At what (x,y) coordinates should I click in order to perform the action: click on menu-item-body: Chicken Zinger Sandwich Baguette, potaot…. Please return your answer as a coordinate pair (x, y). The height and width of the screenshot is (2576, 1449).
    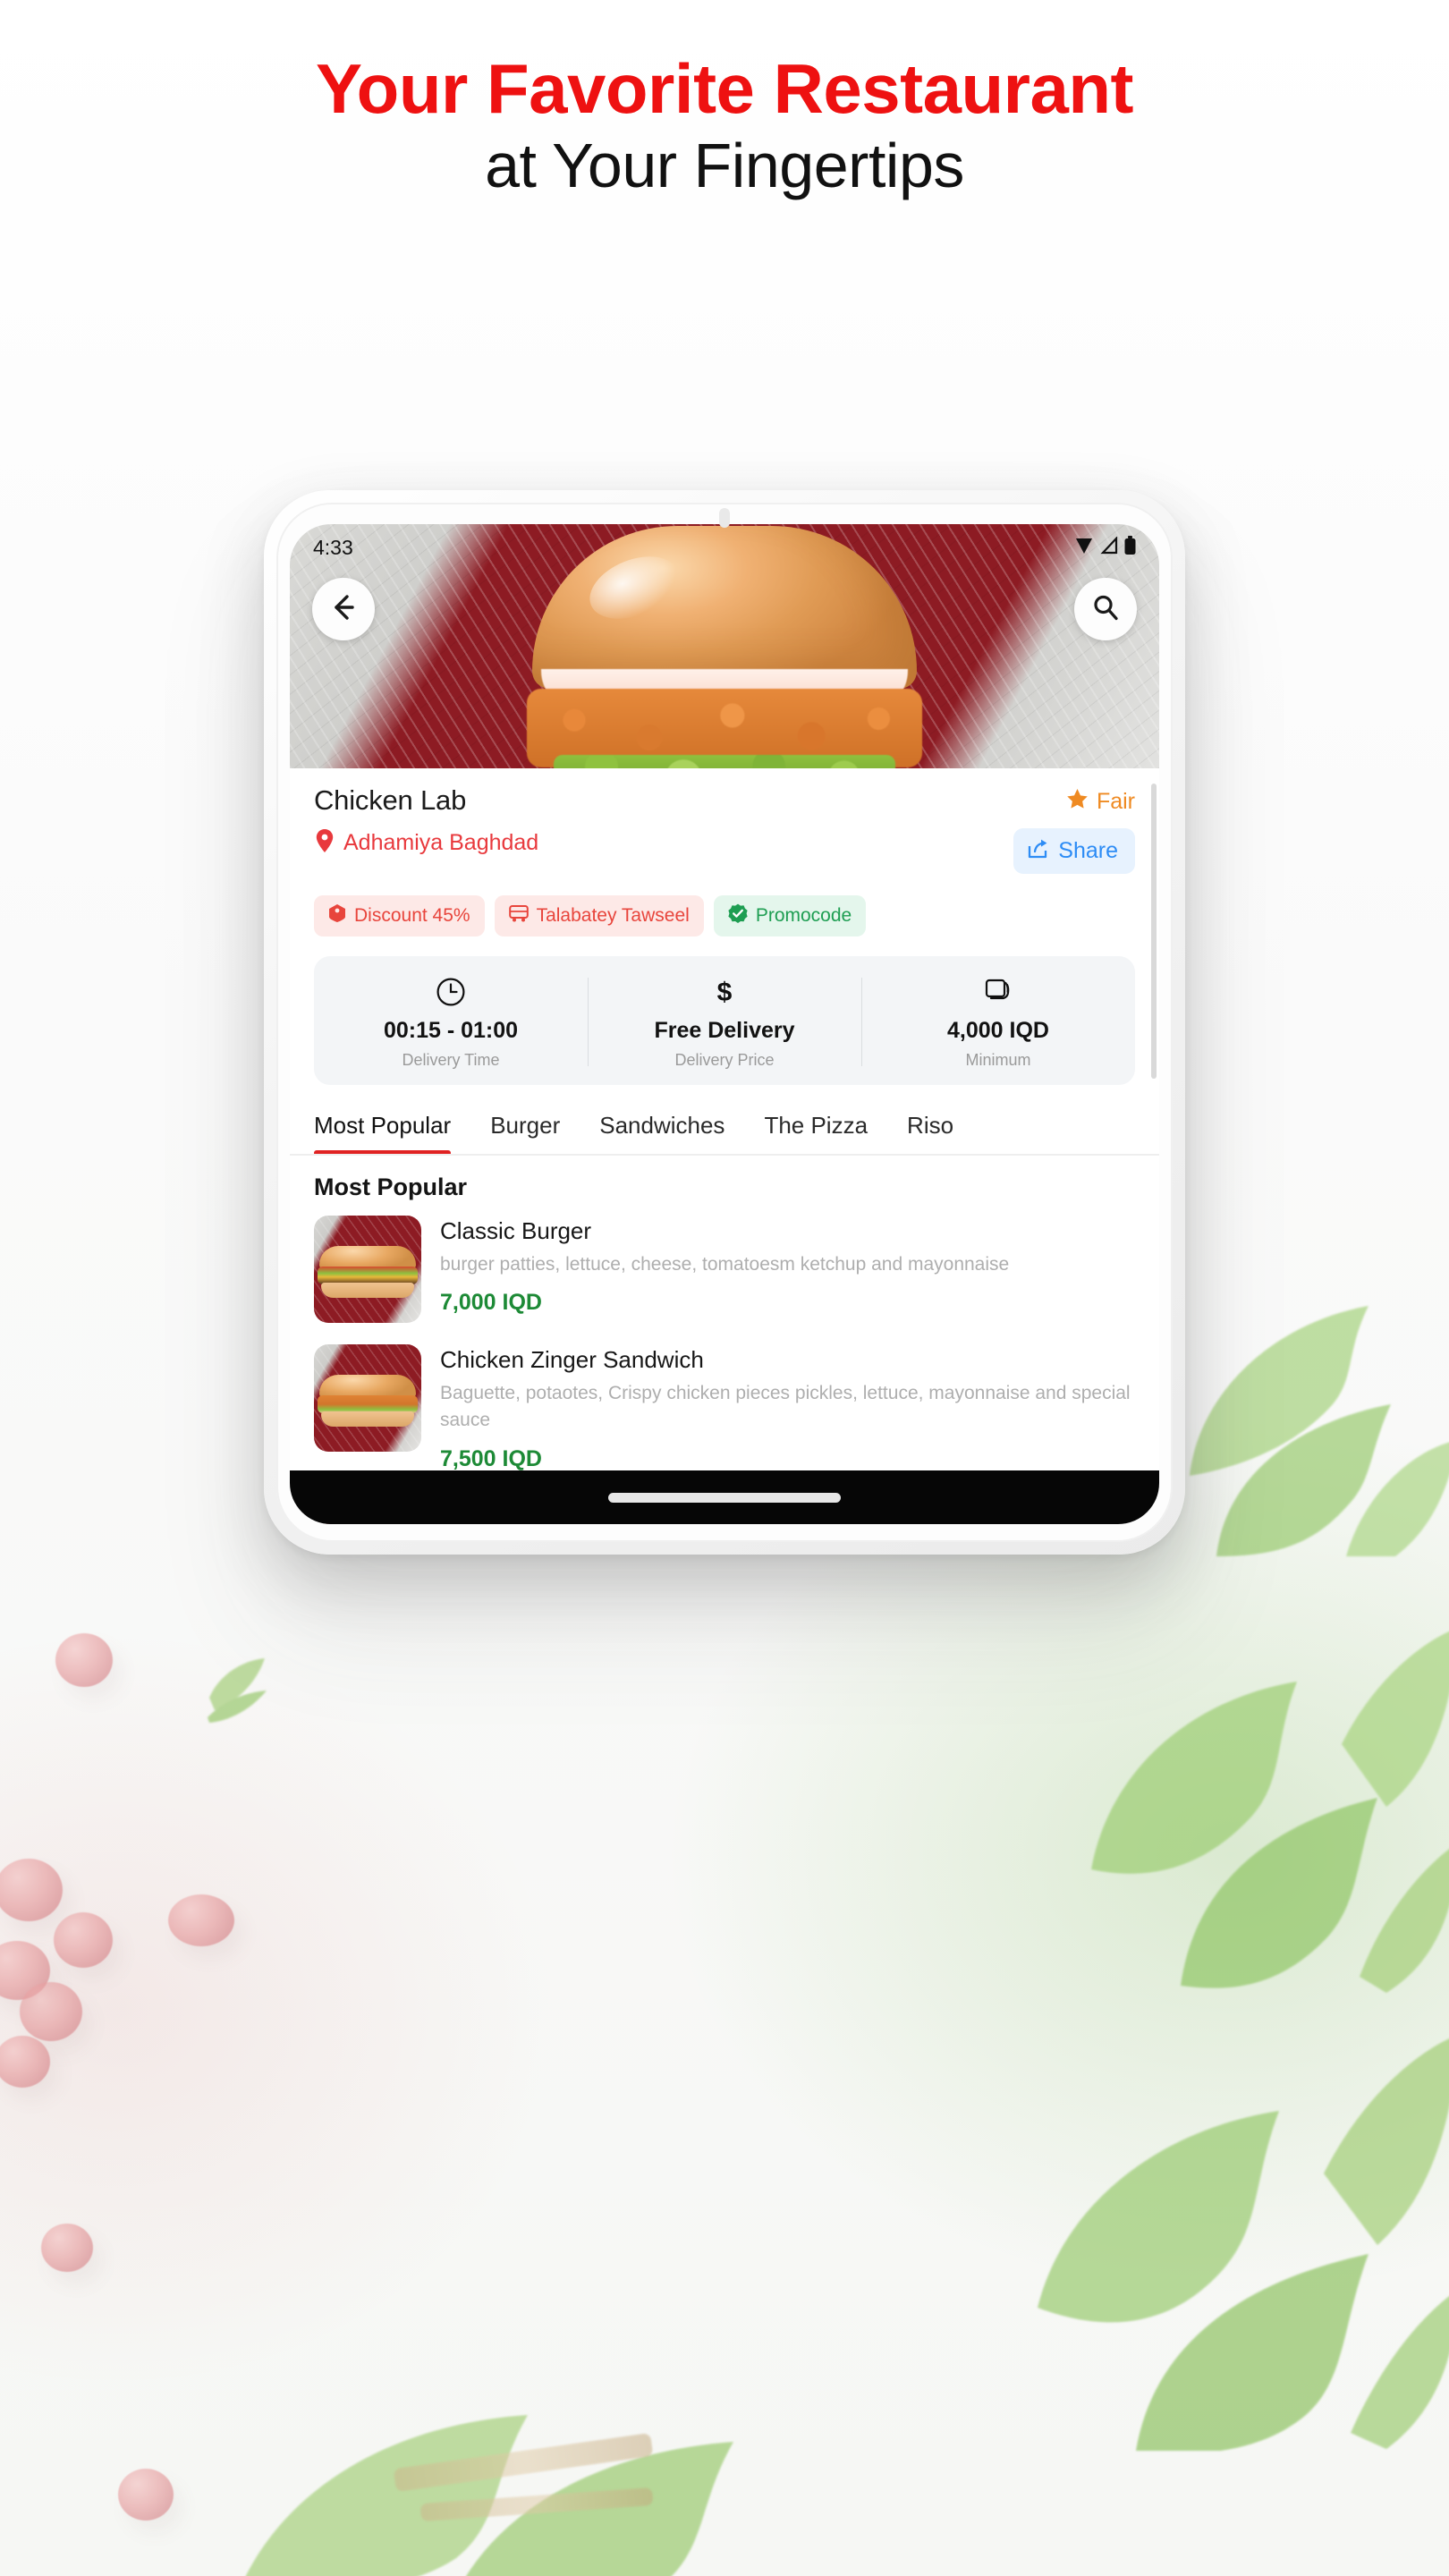
    Looking at the image, I should click on (787, 1408).